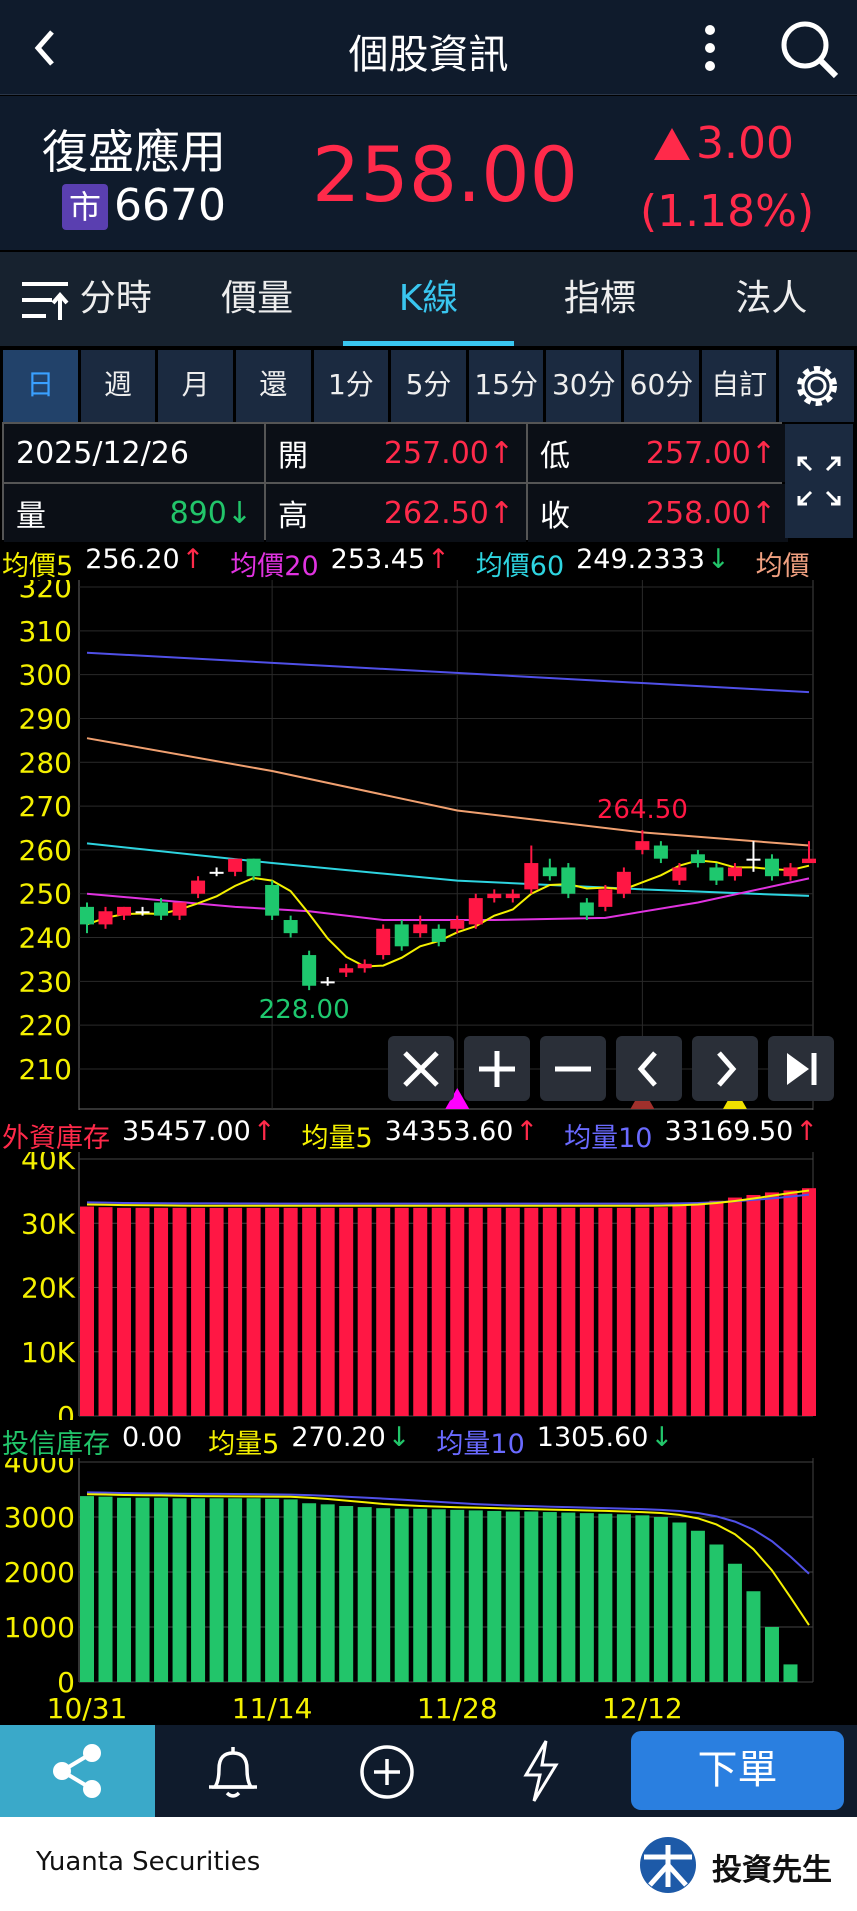 The height and width of the screenshot is (1911, 857). I want to click on scroll-right-button, so click(725, 1068).